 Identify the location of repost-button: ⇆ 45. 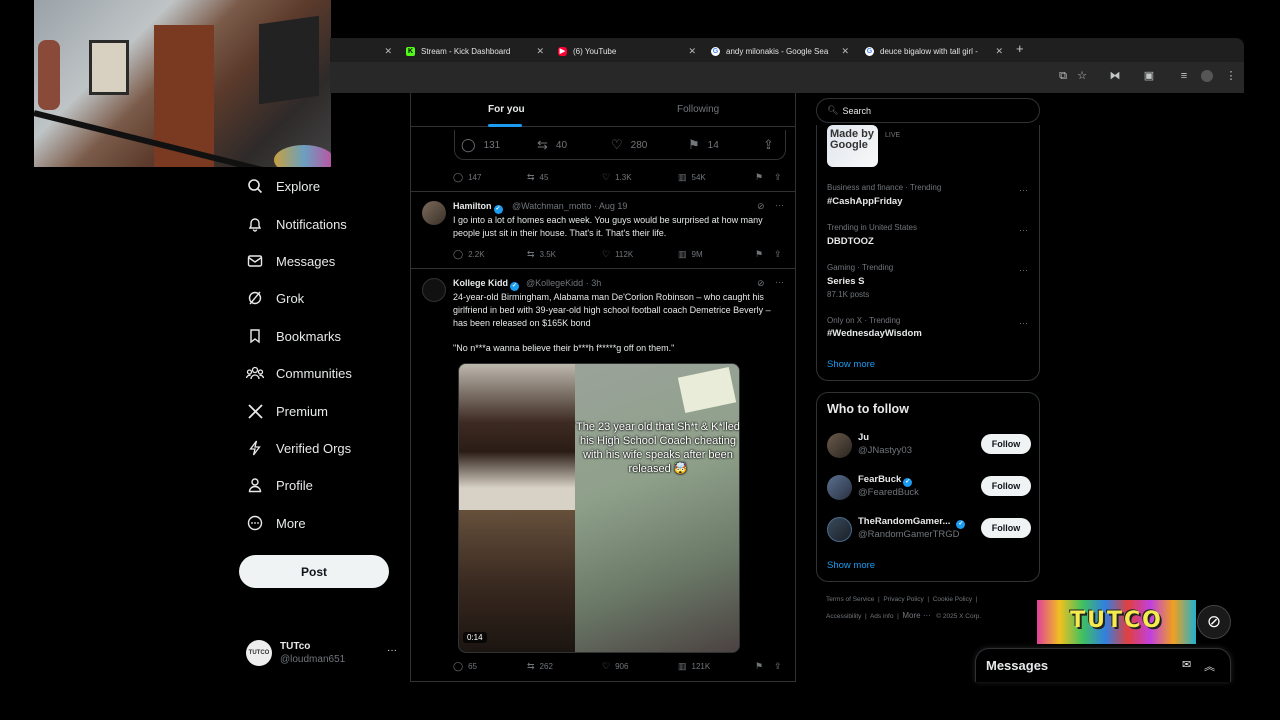
(537, 177).